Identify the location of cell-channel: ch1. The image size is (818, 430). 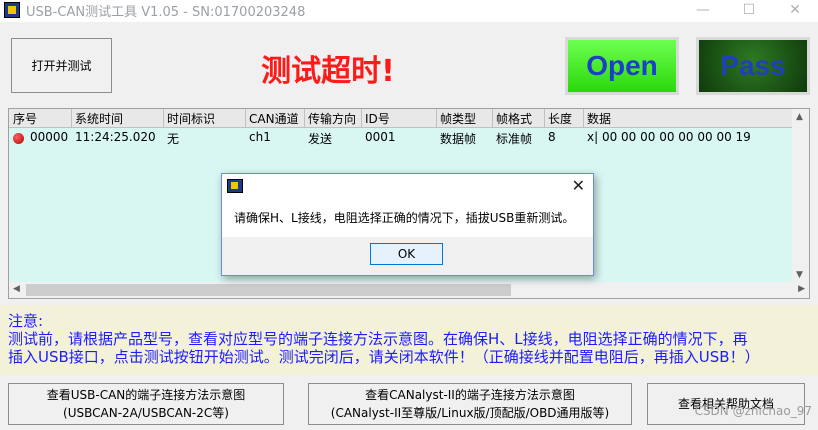
(260, 137).